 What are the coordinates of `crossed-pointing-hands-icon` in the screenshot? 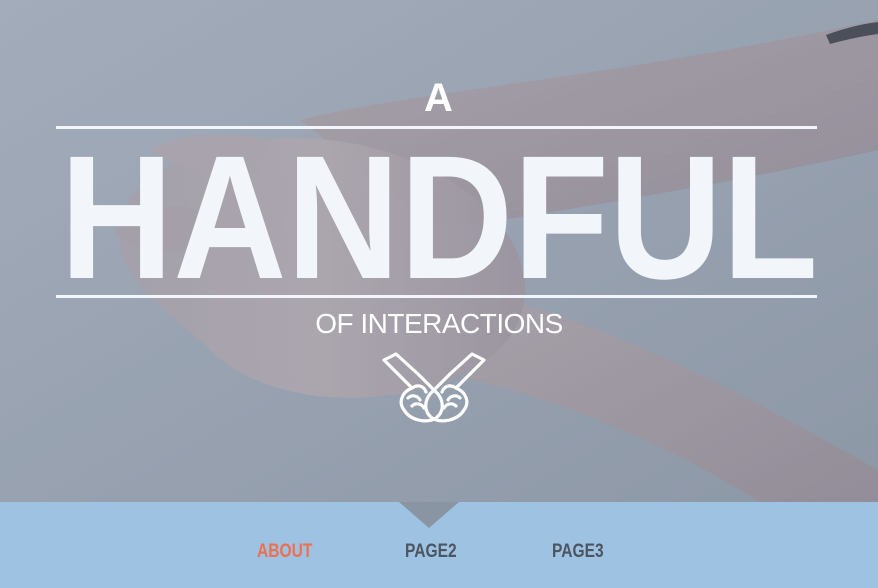 It's located at (434, 387).